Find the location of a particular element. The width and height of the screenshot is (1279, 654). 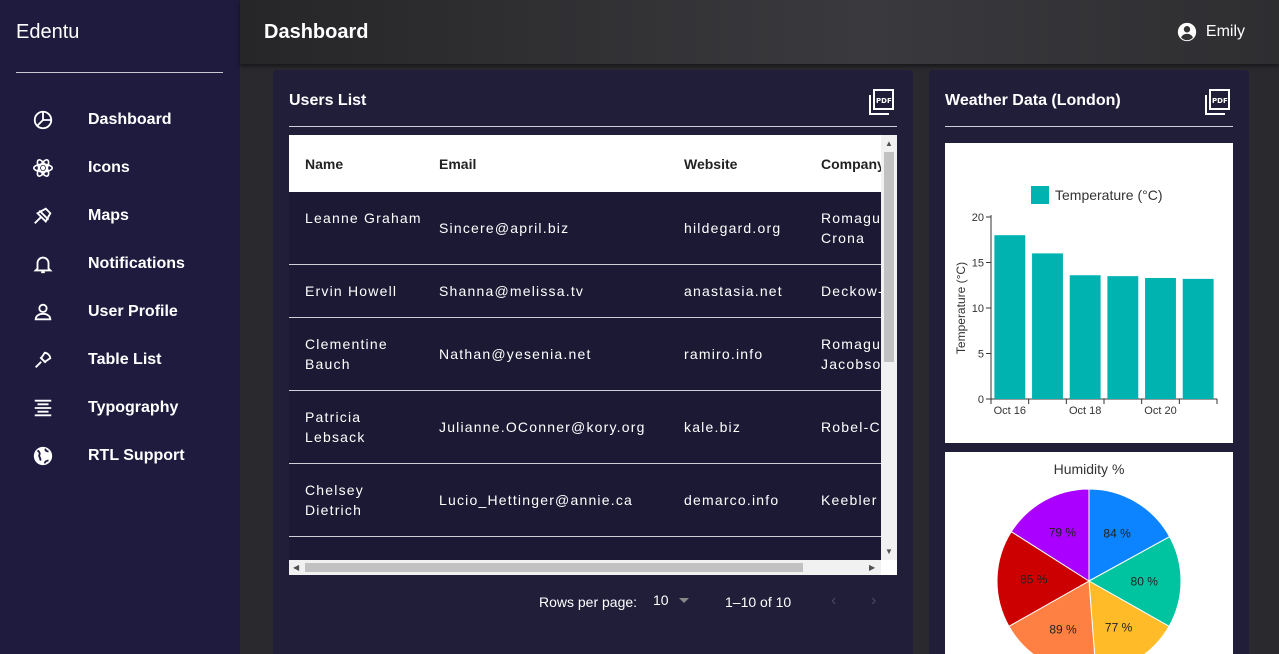

pagination-range: 1–10 of 10 is located at coordinates (758, 602).